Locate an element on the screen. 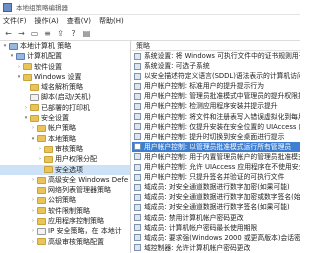 The width and height of the screenshot is (320, 253). tree-item: › 高级安全 Windows Defe is located at coordinates (65, 180).